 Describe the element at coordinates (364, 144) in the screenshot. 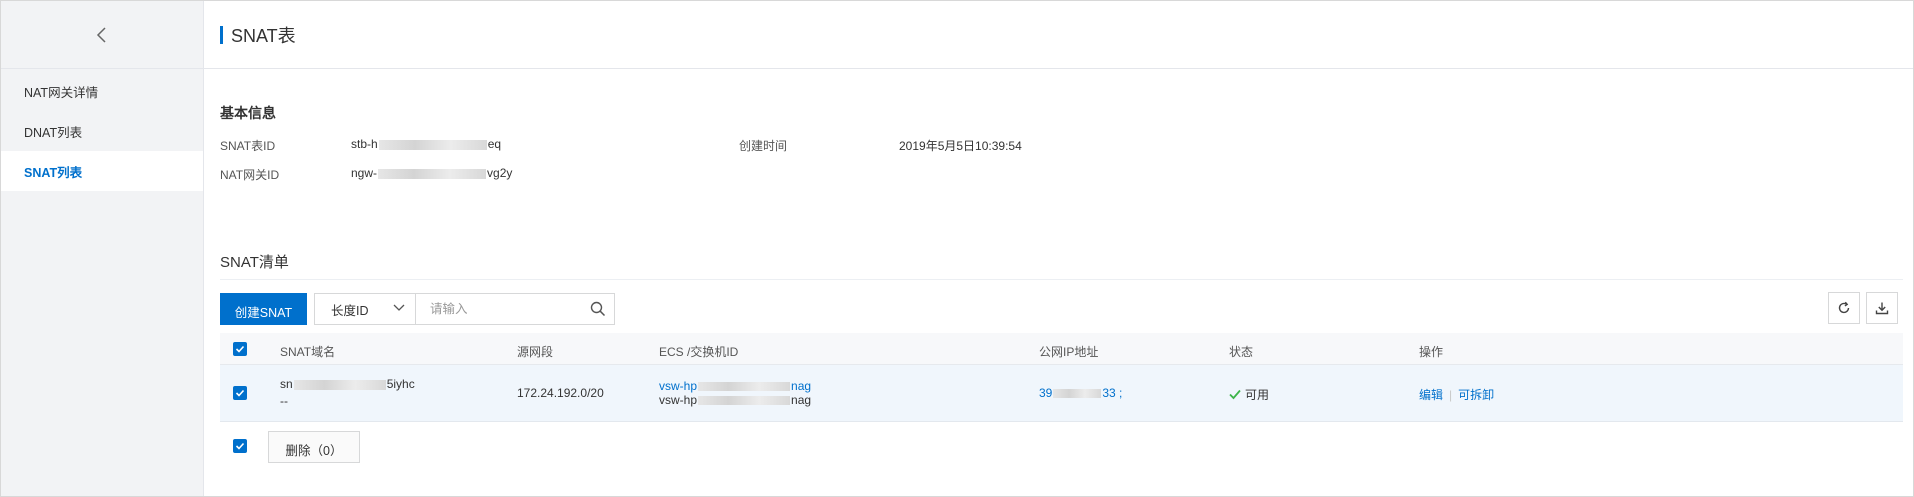

I see `snat-table-id-prefix: stb-h` at that location.